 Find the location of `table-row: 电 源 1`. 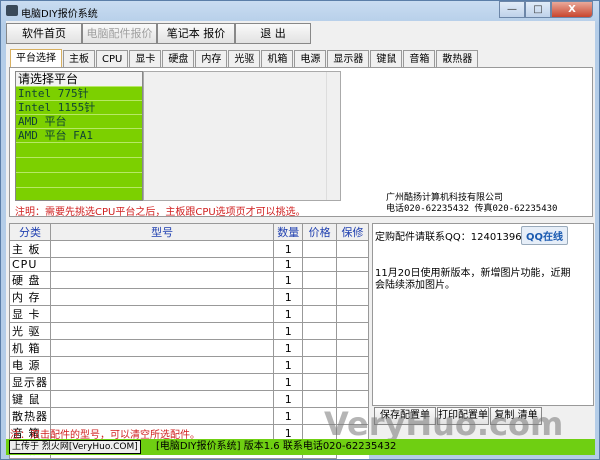

table-row: 电 源 1 is located at coordinates (189, 365).